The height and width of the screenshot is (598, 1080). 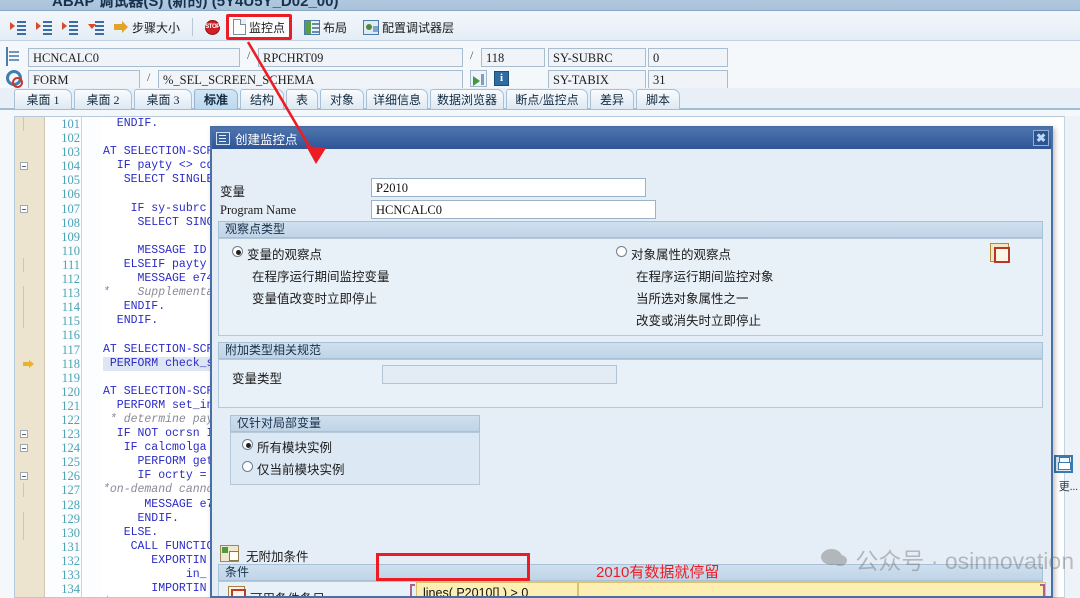 What do you see at coordinates (70, 405) in the screenshot?
I see `line-number: 121` at bounding box center [70, 405].